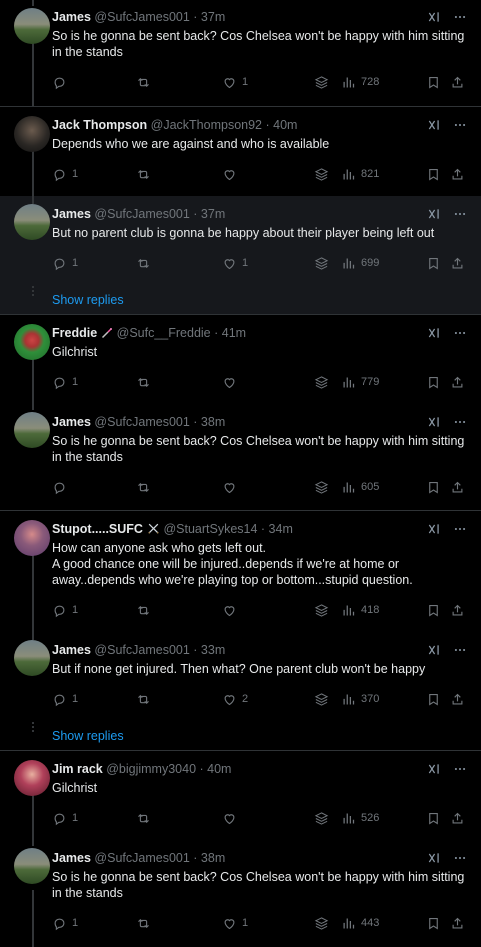  I want to click on views-button: 779, so click(360, 382).